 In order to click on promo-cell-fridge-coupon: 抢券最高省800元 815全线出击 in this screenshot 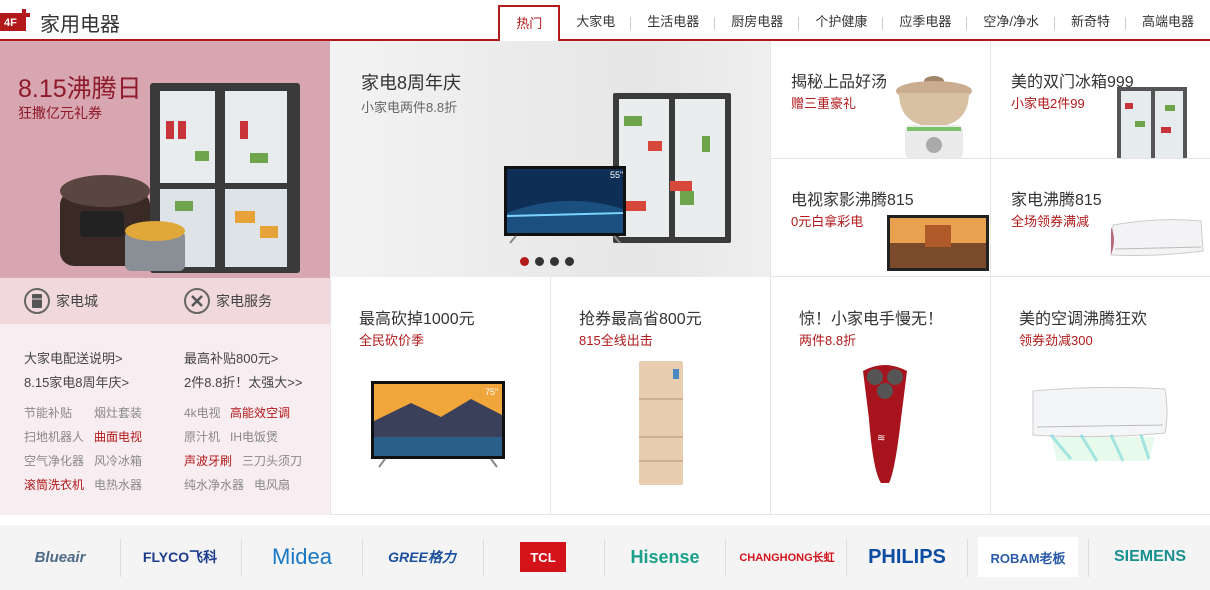, I will do `click(660, 396)`.